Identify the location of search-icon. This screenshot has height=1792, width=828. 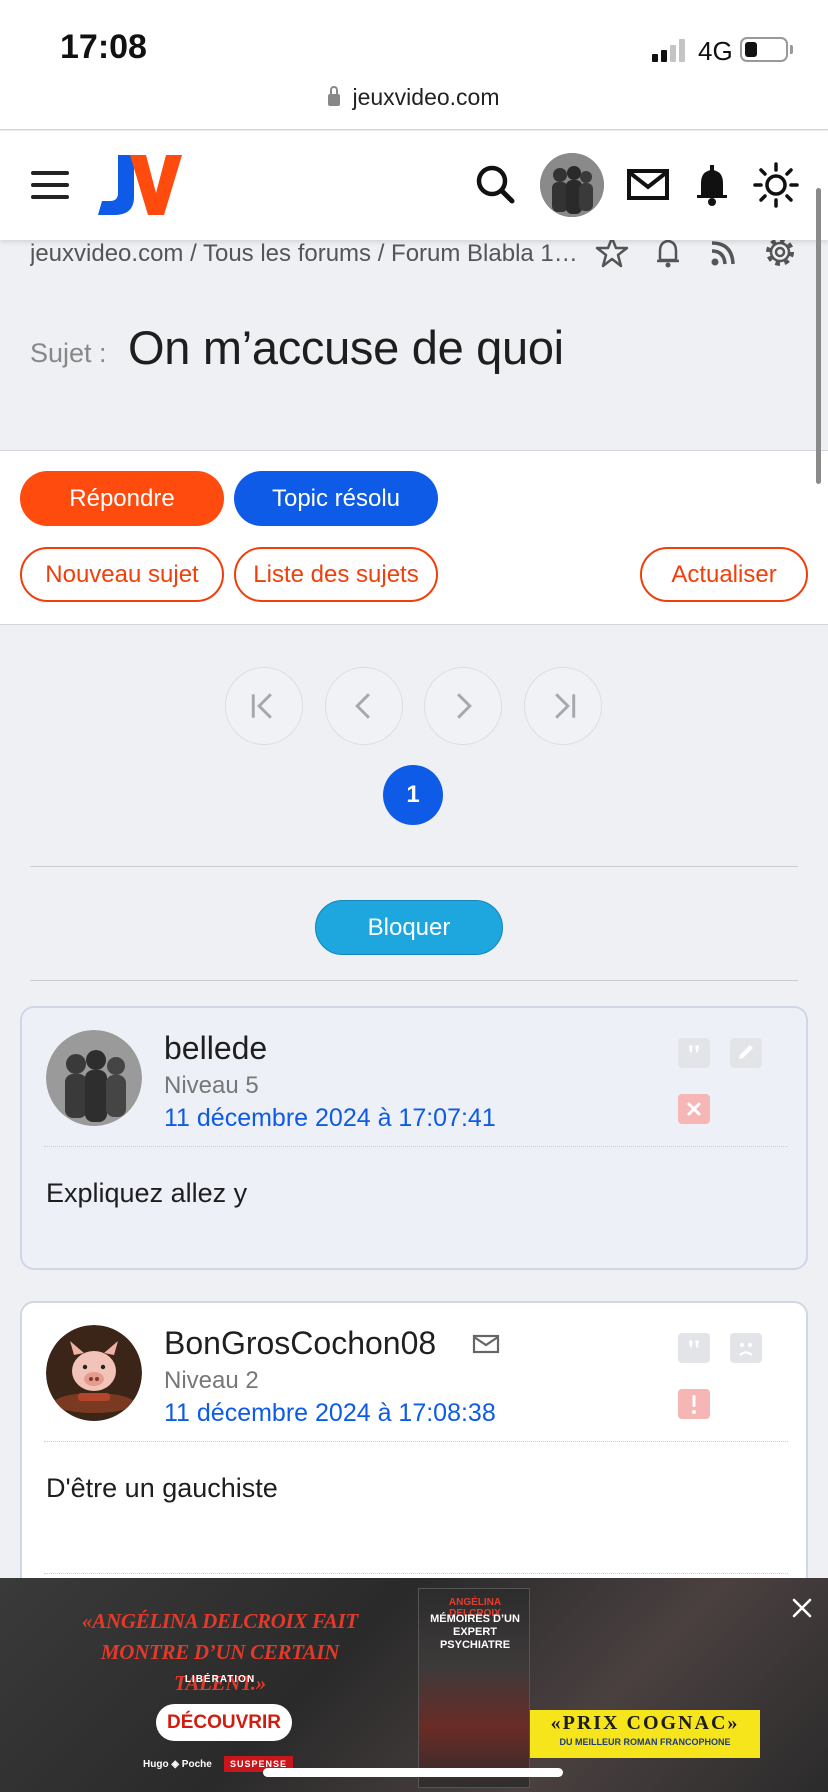
(496, 185).